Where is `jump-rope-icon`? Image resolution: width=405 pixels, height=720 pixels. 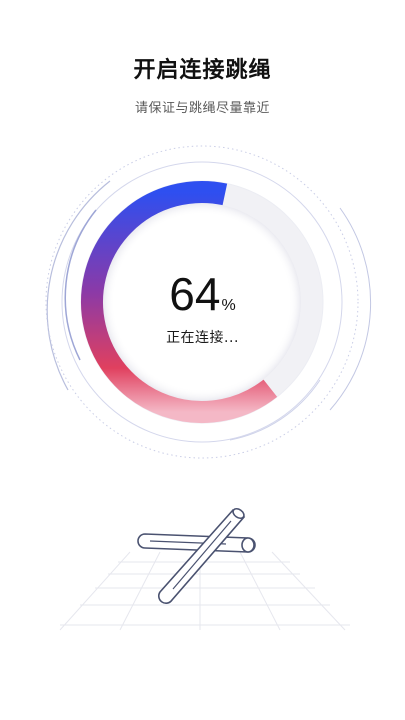
jump-rope-icon is located at coordinates (204, 569).